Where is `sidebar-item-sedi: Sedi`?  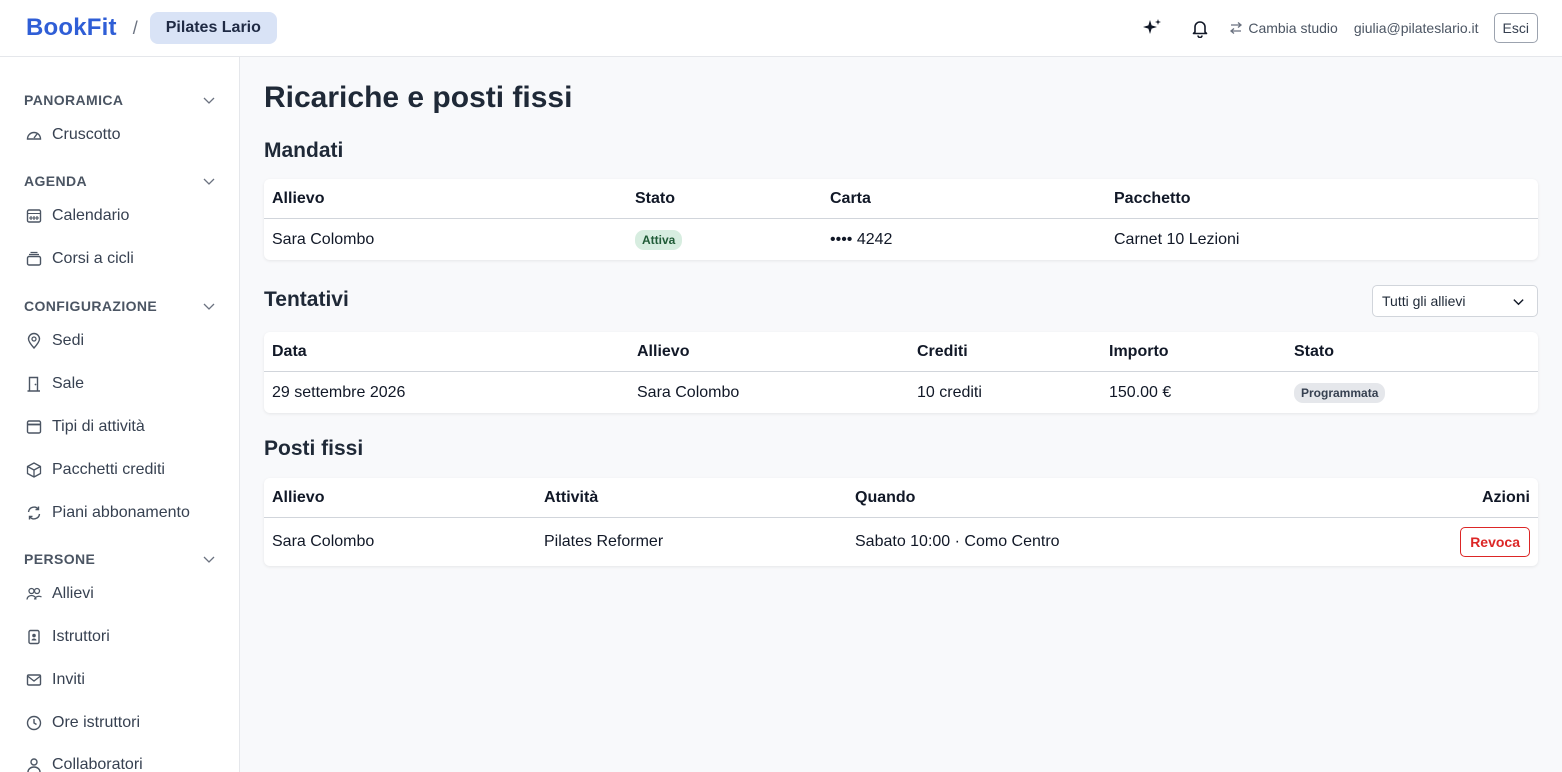
sidebar-item-sedi: Sedi is located at coordinates (54, 341).